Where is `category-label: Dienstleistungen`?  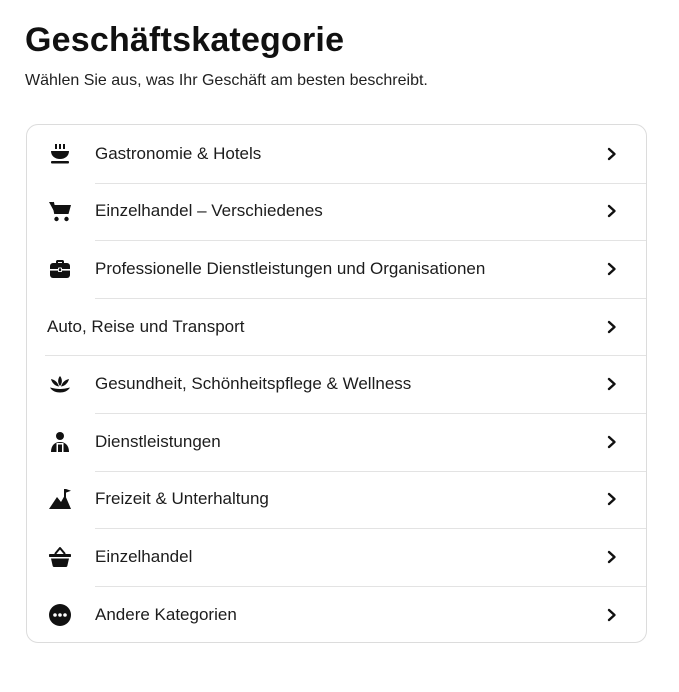 category-label: Dienstleistungen is located at coordinates (158, 441).